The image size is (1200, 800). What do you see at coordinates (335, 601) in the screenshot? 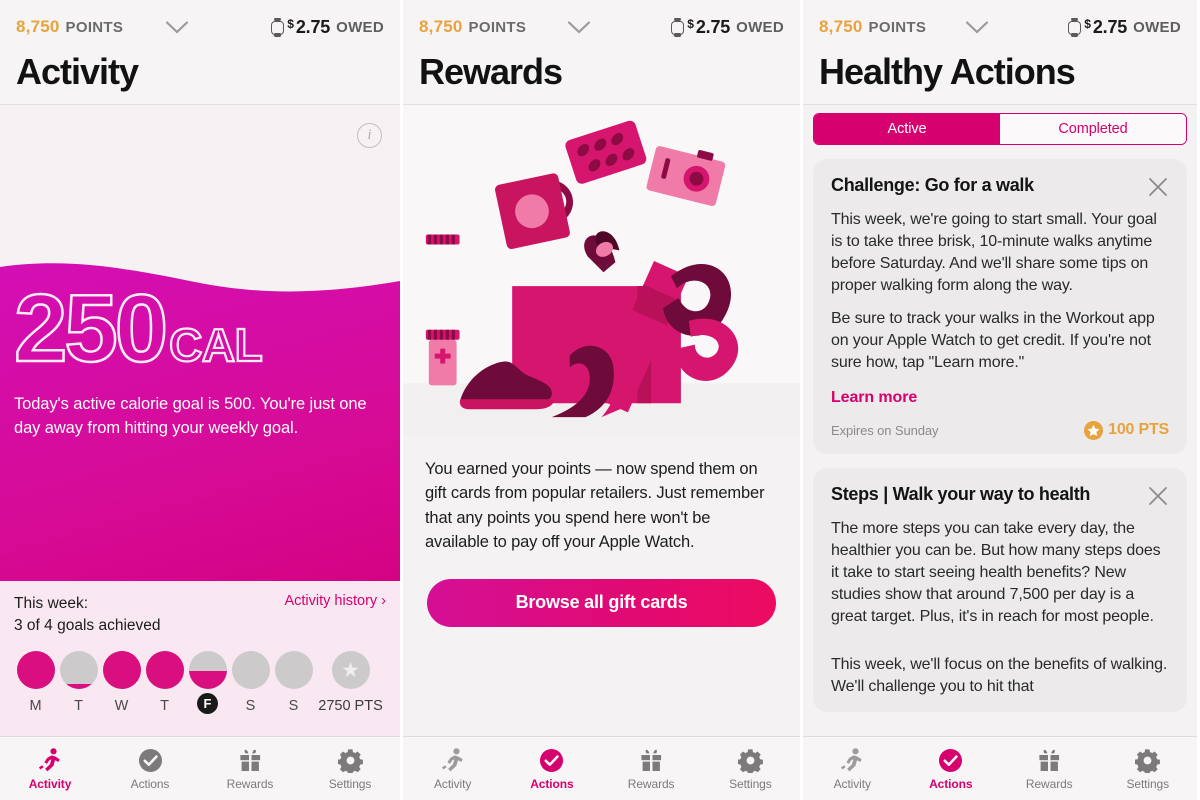
I see `activity-history-link: Activity history ›` at bounding box center [335, 601].